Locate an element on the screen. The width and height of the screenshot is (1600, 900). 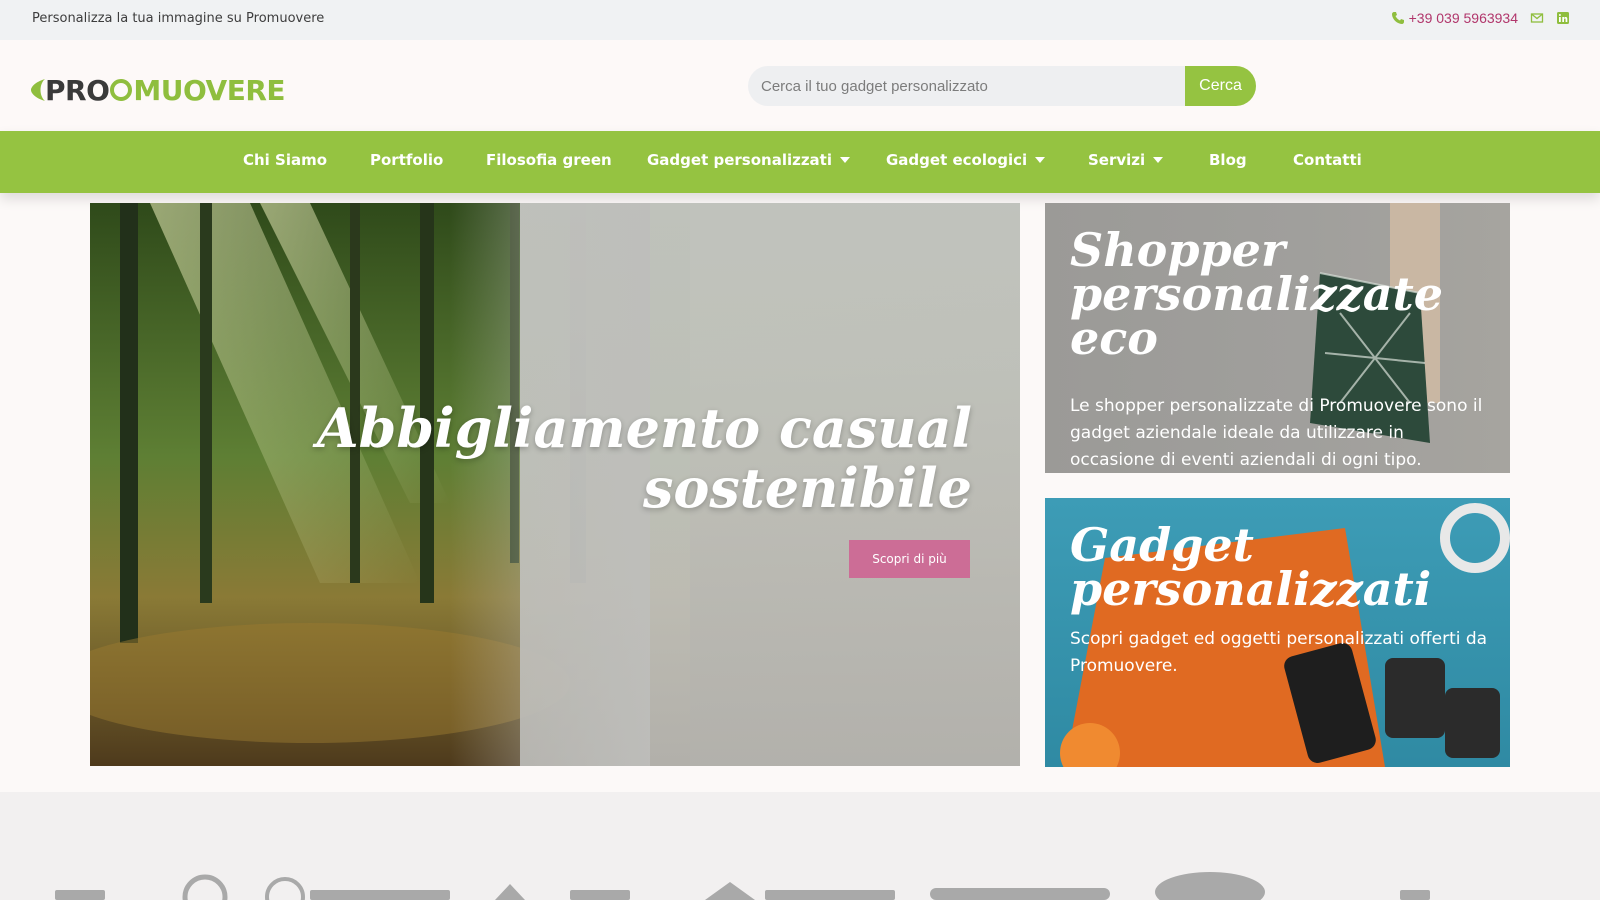
mail-icon is located at coordinates (1537, 18).